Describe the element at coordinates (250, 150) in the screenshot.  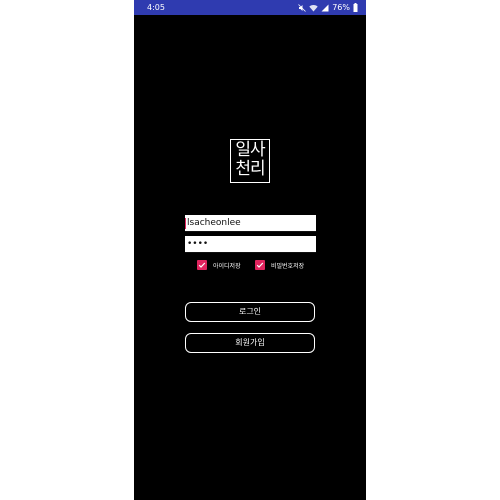
I see `logo-line-1: 일사` at that location.